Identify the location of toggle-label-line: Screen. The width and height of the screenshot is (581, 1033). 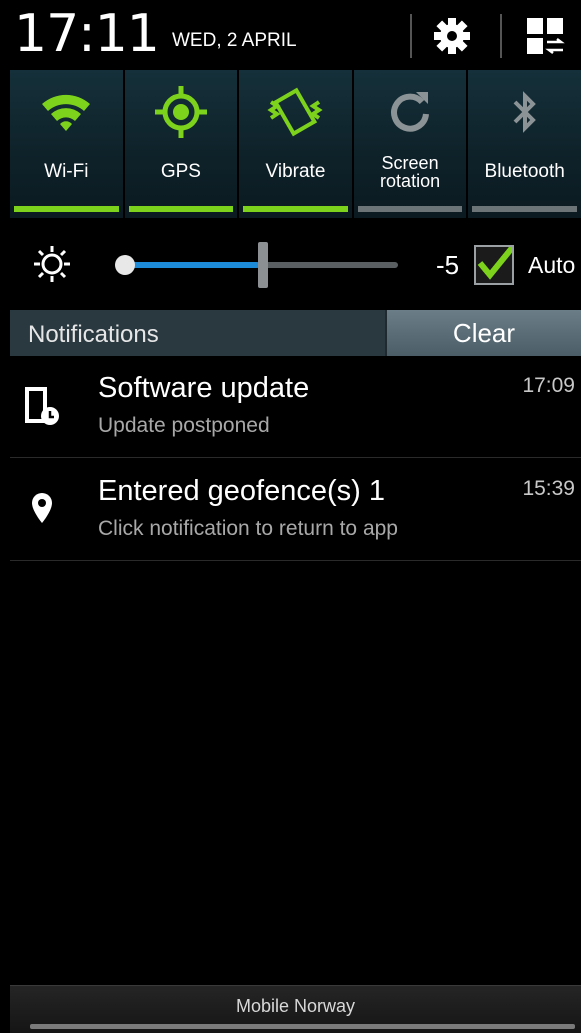
(410, 163).